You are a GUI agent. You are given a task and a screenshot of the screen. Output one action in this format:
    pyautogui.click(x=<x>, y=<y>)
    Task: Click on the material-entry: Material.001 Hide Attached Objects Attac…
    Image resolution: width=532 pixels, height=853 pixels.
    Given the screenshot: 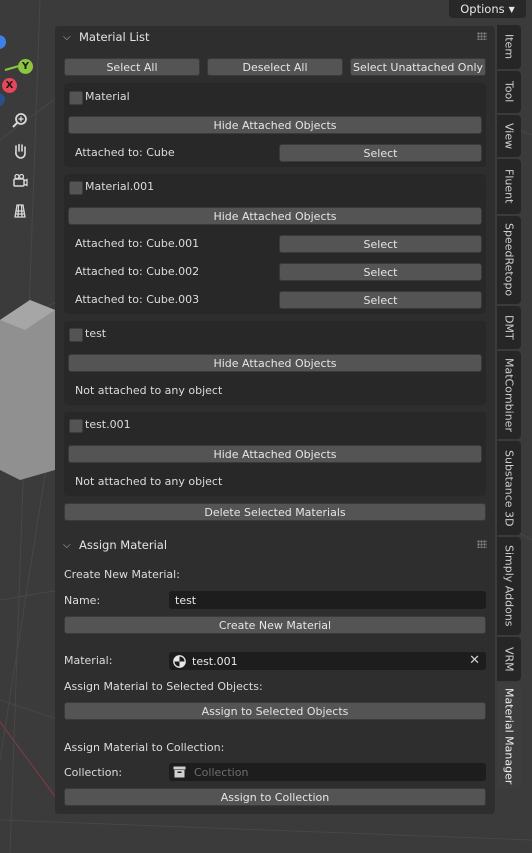 What is the action you would take?
    pyautogui.click(x=275, y=244)
    